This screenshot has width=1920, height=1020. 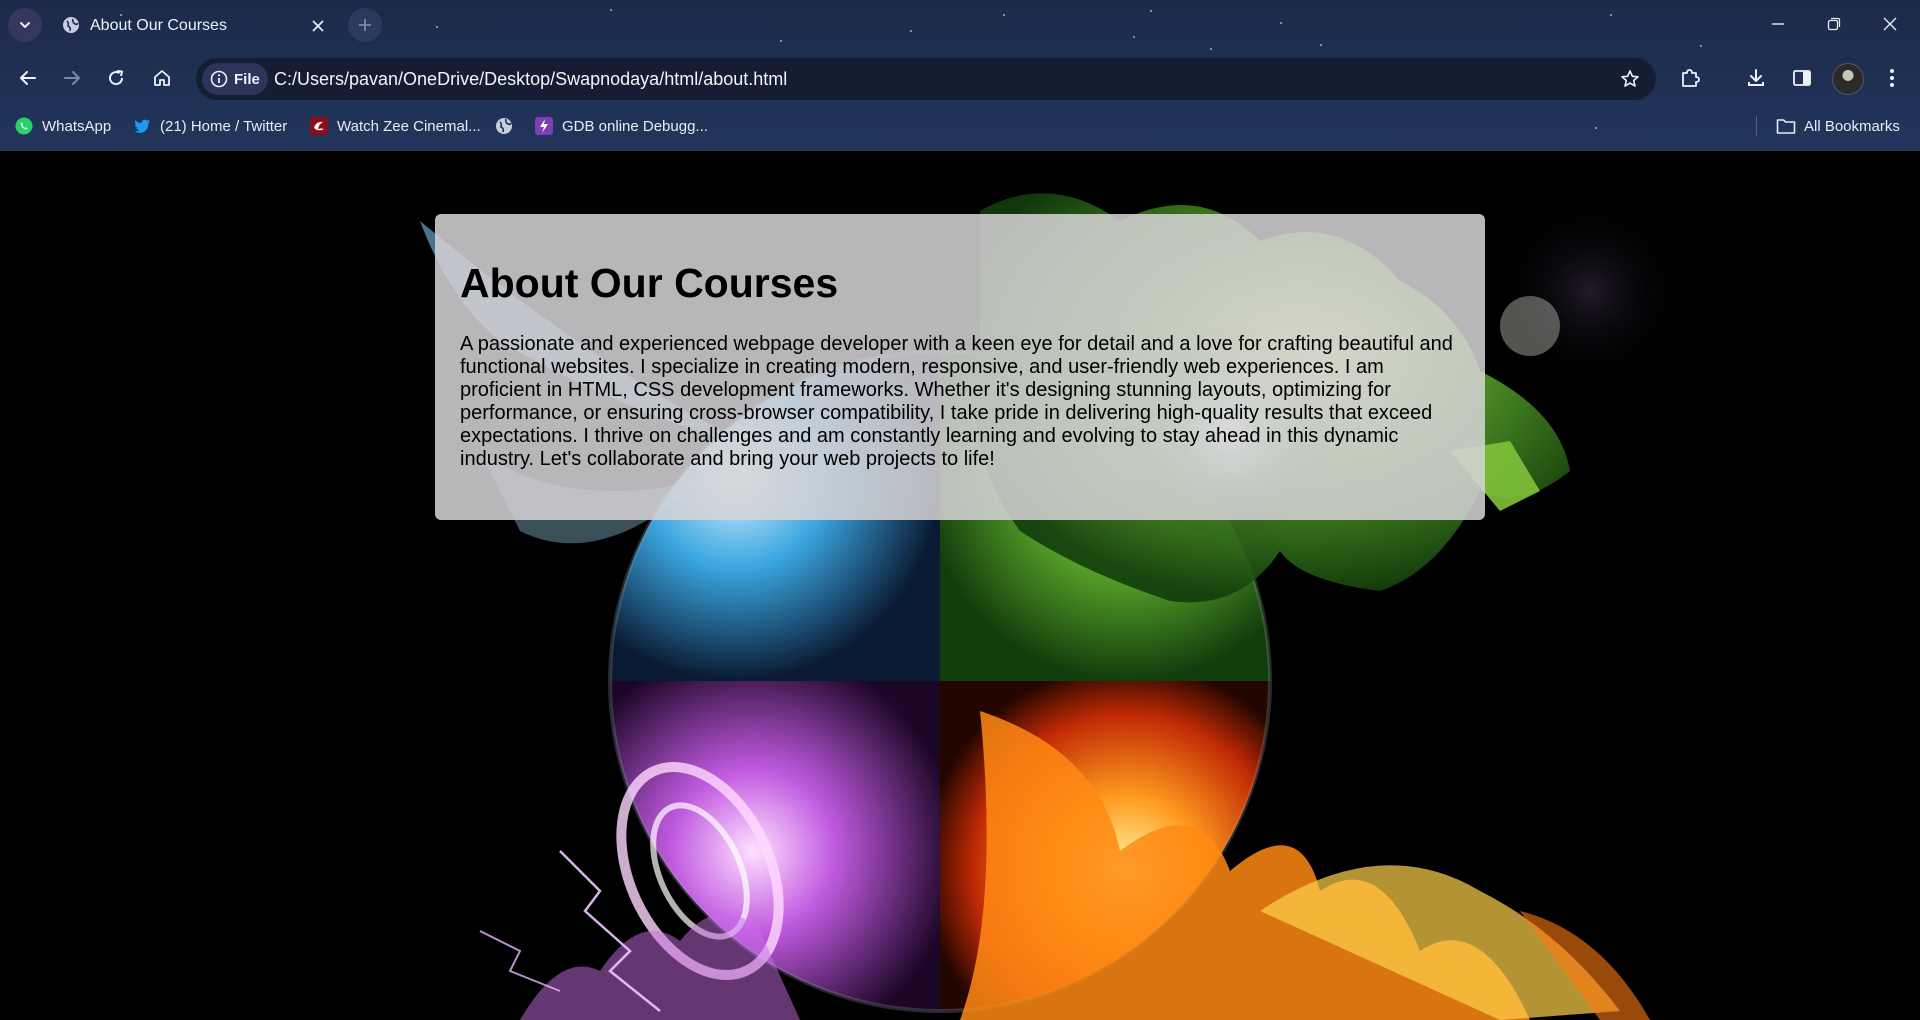 I want to click on side-panel-button, so click(x=1802, y=78).